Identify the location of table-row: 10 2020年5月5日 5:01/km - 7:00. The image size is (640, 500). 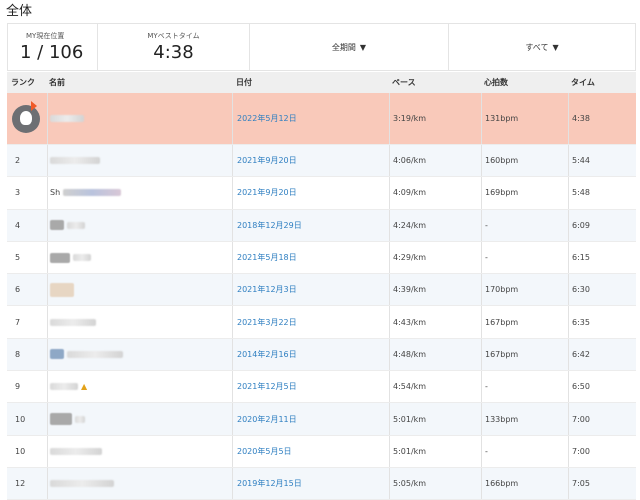
(321, 451).